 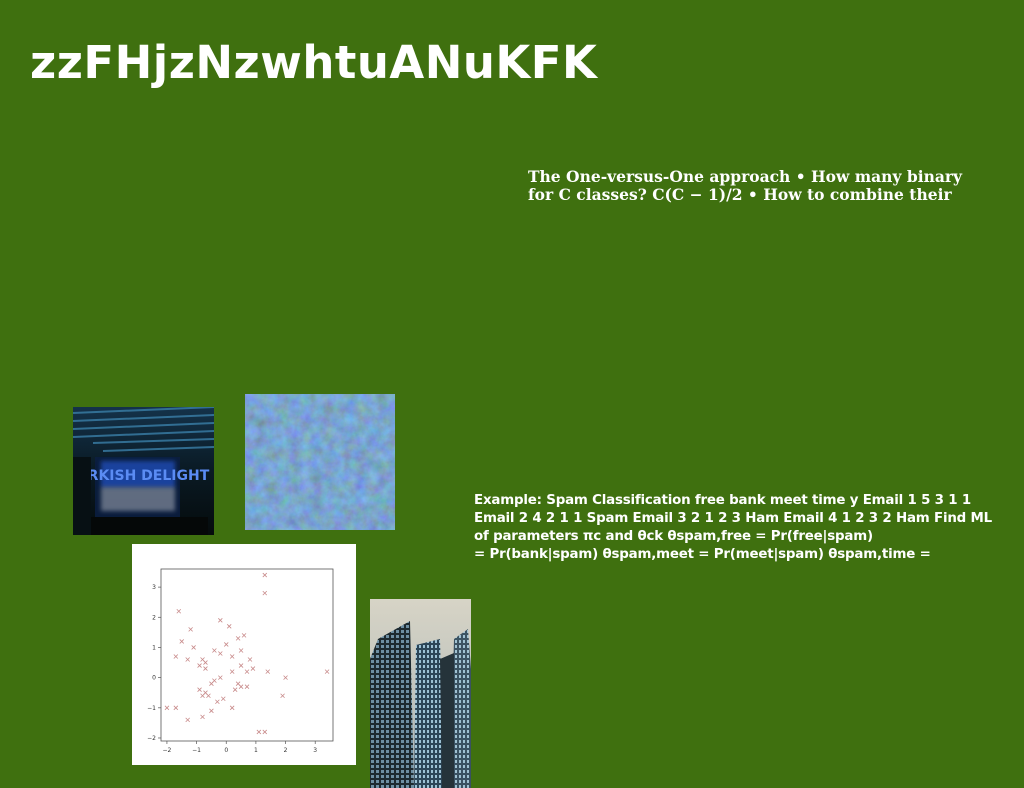 I want to click on scatter-plot: −2 −1 0 1 2 3 3 2 1 0 −1 −2, so click(x=240, y=661).